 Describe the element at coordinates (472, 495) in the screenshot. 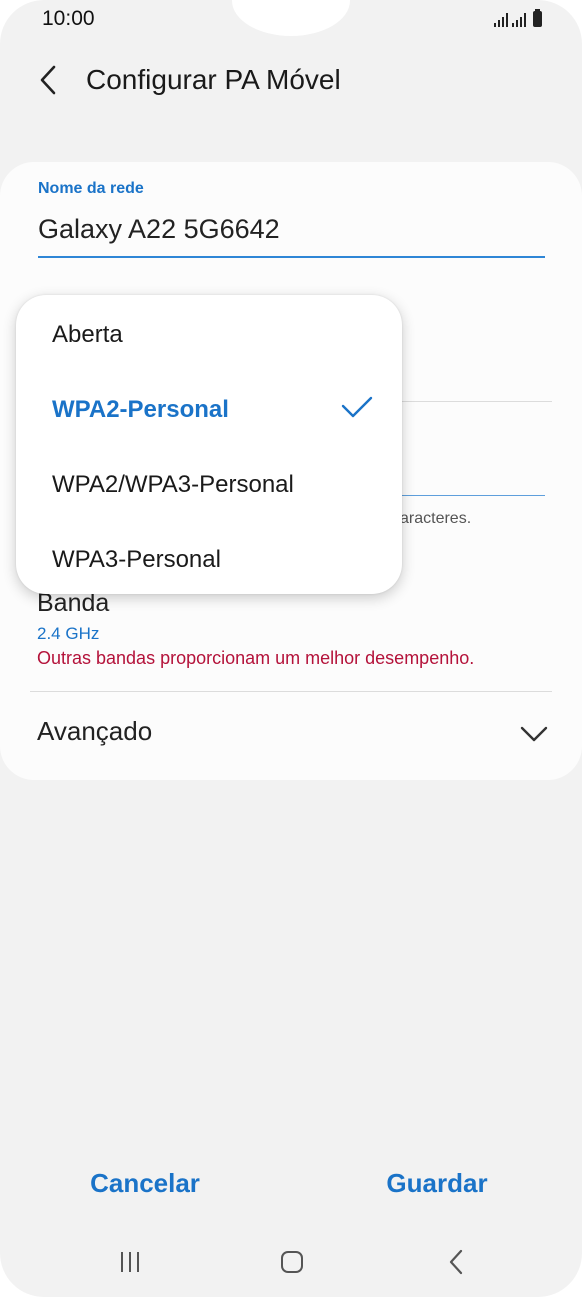

I see `password-underline` at that location.